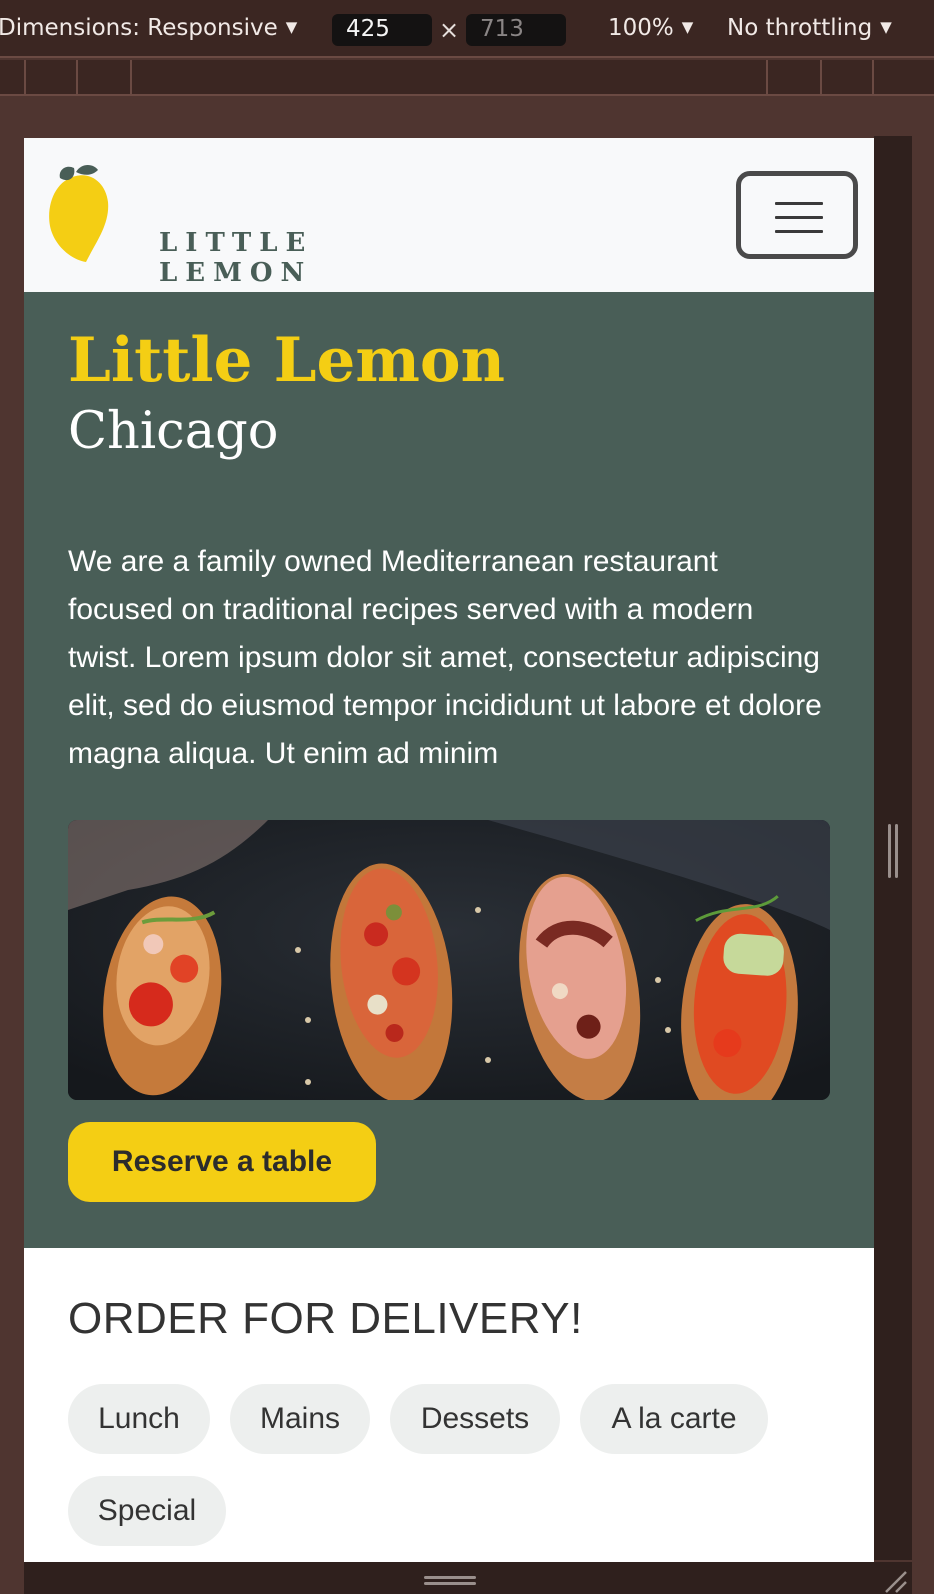  Describe the element at coordinates (286, 360) in the screenshot. I see `hero-title: Little Lemon` at that location.